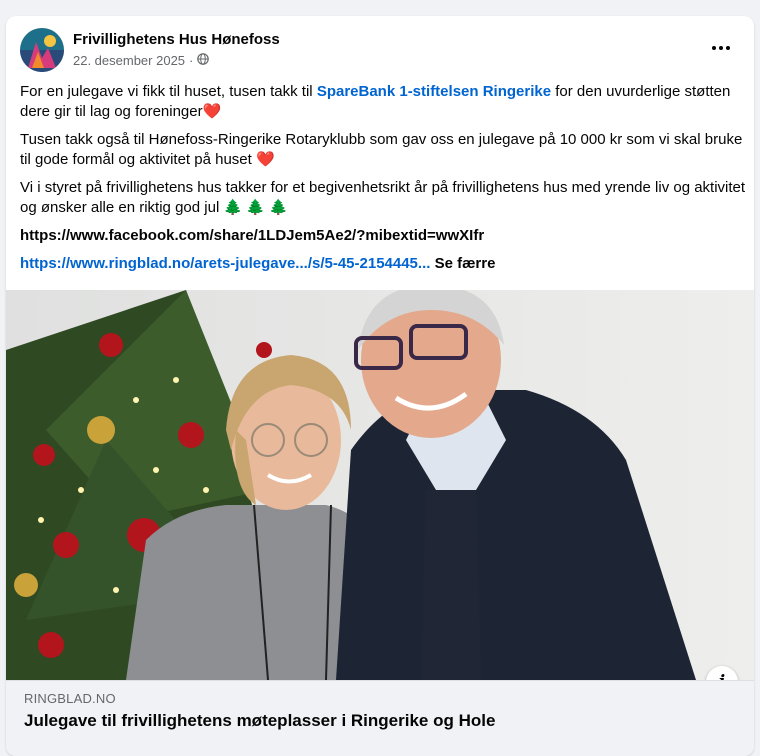 The height and width of the screenshot is (756, 760). Describe the element at coordinates (434, 91) in the screenshot. I see `sparebank-link: SpareBank 1-stiftelsen Ringerike` at that location.